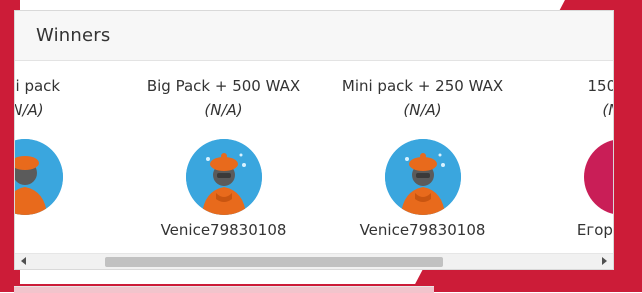 The width and height of the screenshot is (642, 293). Describe the element at coordinates (611, 177) in the screenshot. I see `avatar-letter: E` at that location.